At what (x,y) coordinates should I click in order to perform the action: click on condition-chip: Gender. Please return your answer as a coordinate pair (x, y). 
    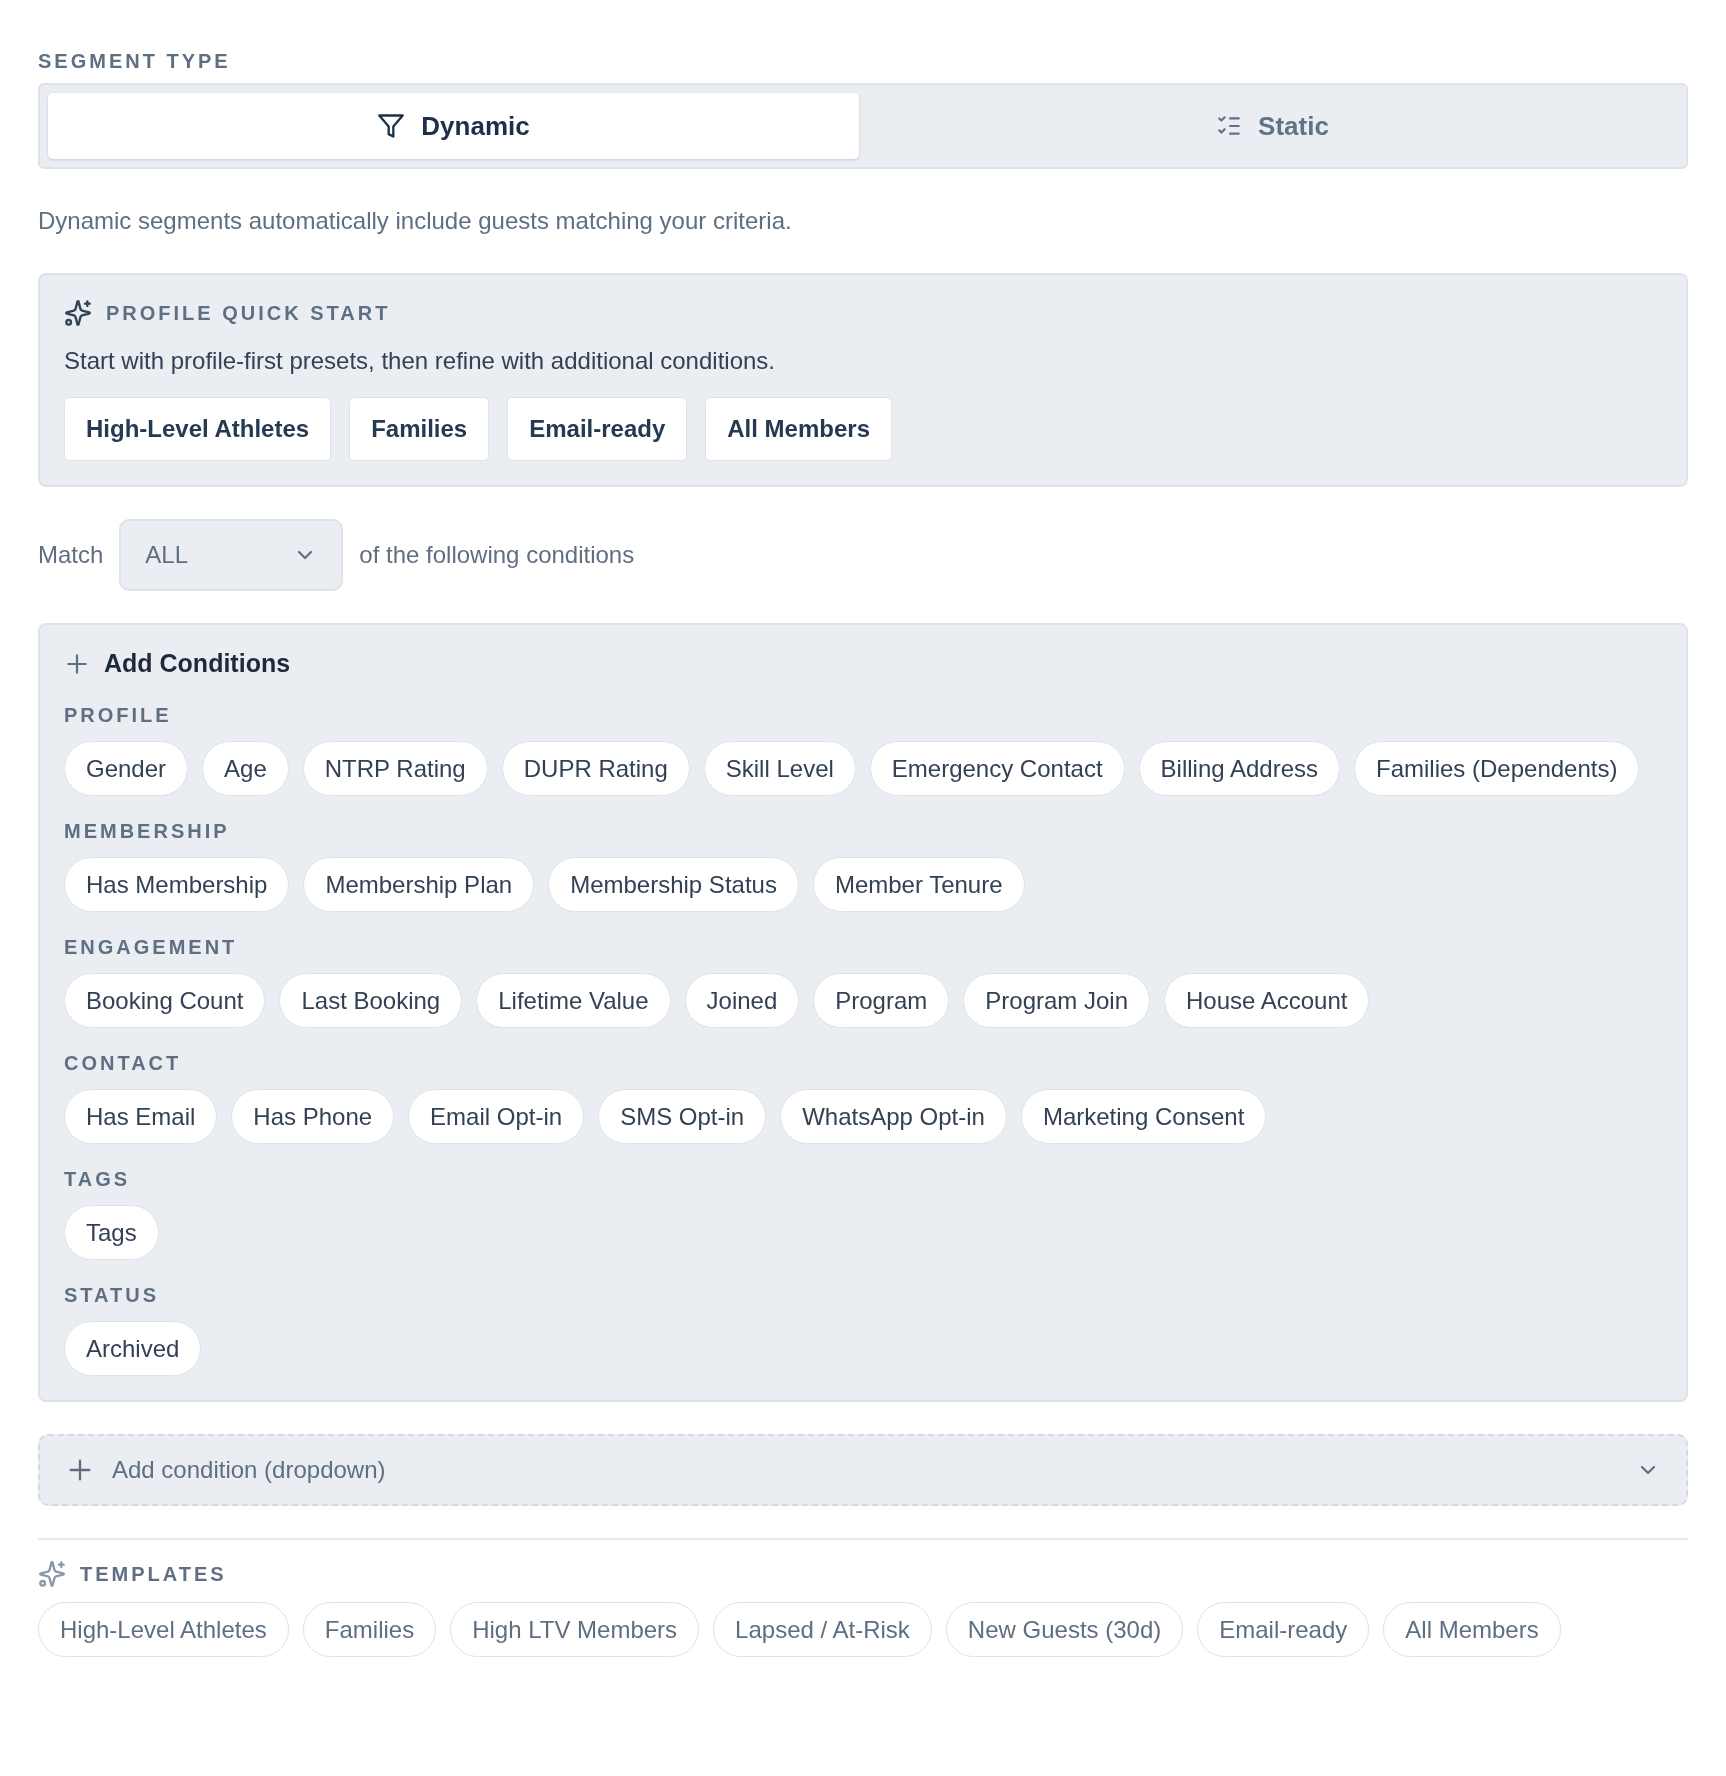
    Looking at the image, I should click on (126, 768).